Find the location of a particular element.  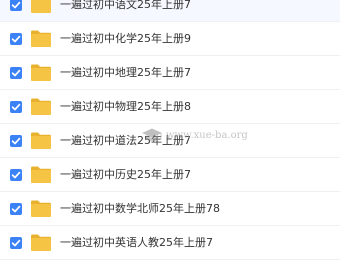

file-name: 一遍过初中物理25年上册8 is located at coordinates (125, 107).